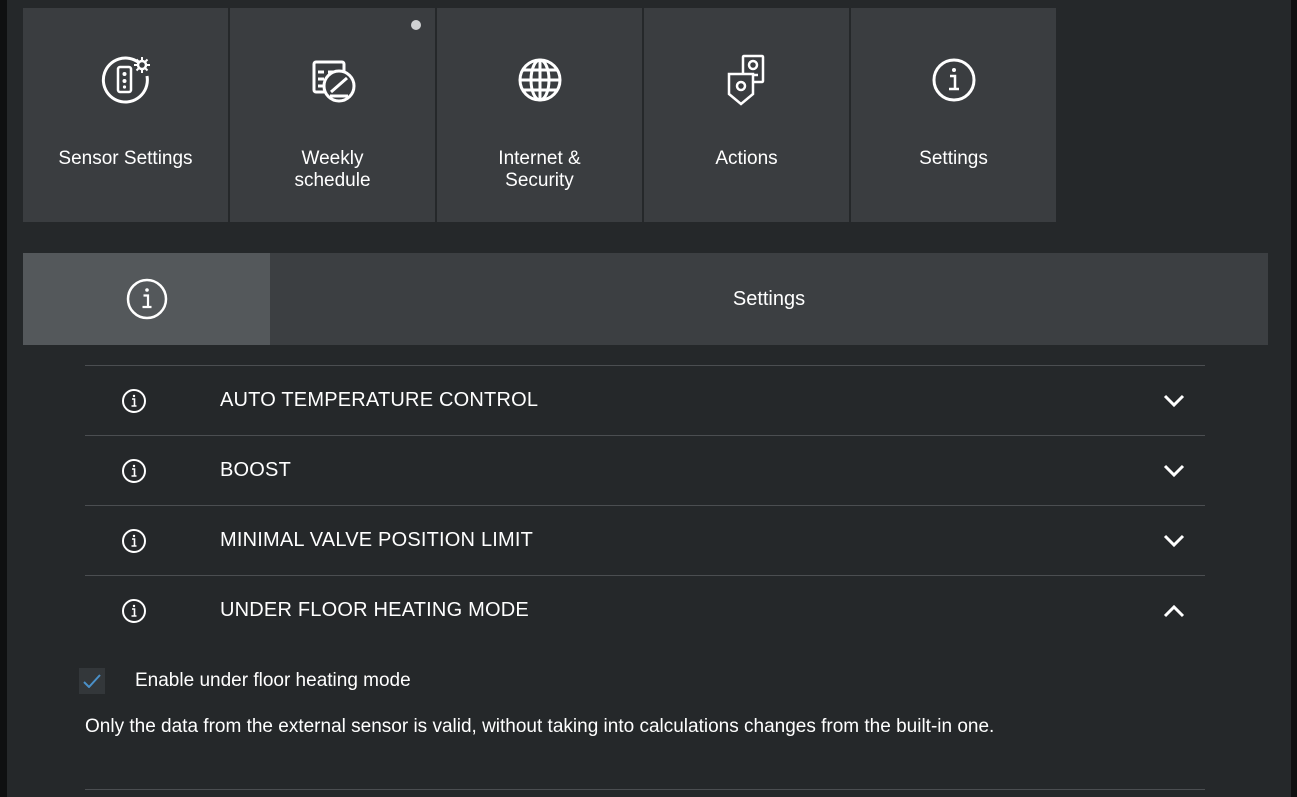 This screenshot has width=1297, height=797. I want to click on chevron-up-icon, so click(1174, 611).